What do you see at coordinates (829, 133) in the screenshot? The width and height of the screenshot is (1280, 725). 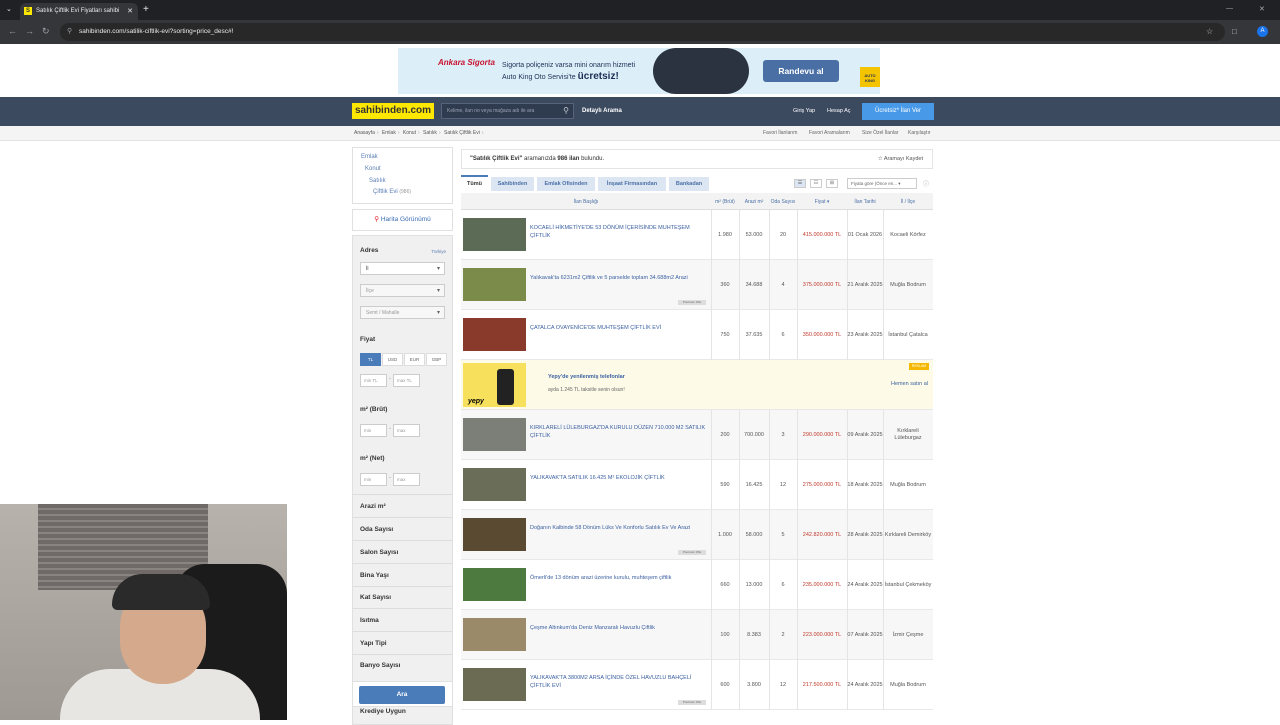 I see `favorite-searches-link: Favori Aramalarım` at bounding box center [829, 133].